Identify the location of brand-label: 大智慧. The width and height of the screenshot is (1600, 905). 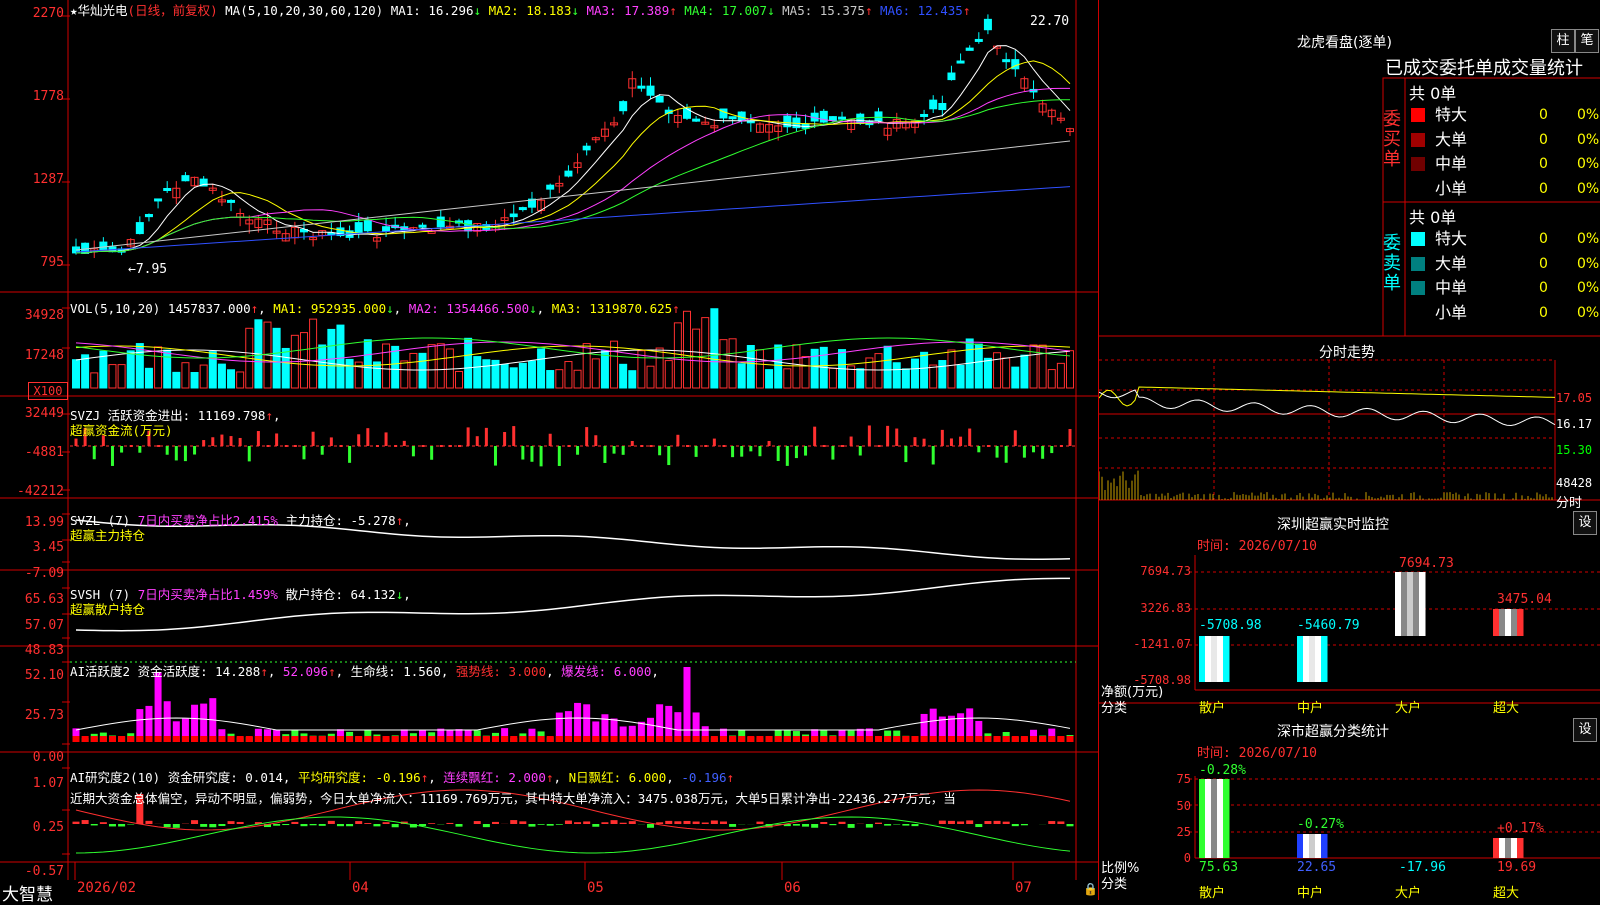
(27, 892).